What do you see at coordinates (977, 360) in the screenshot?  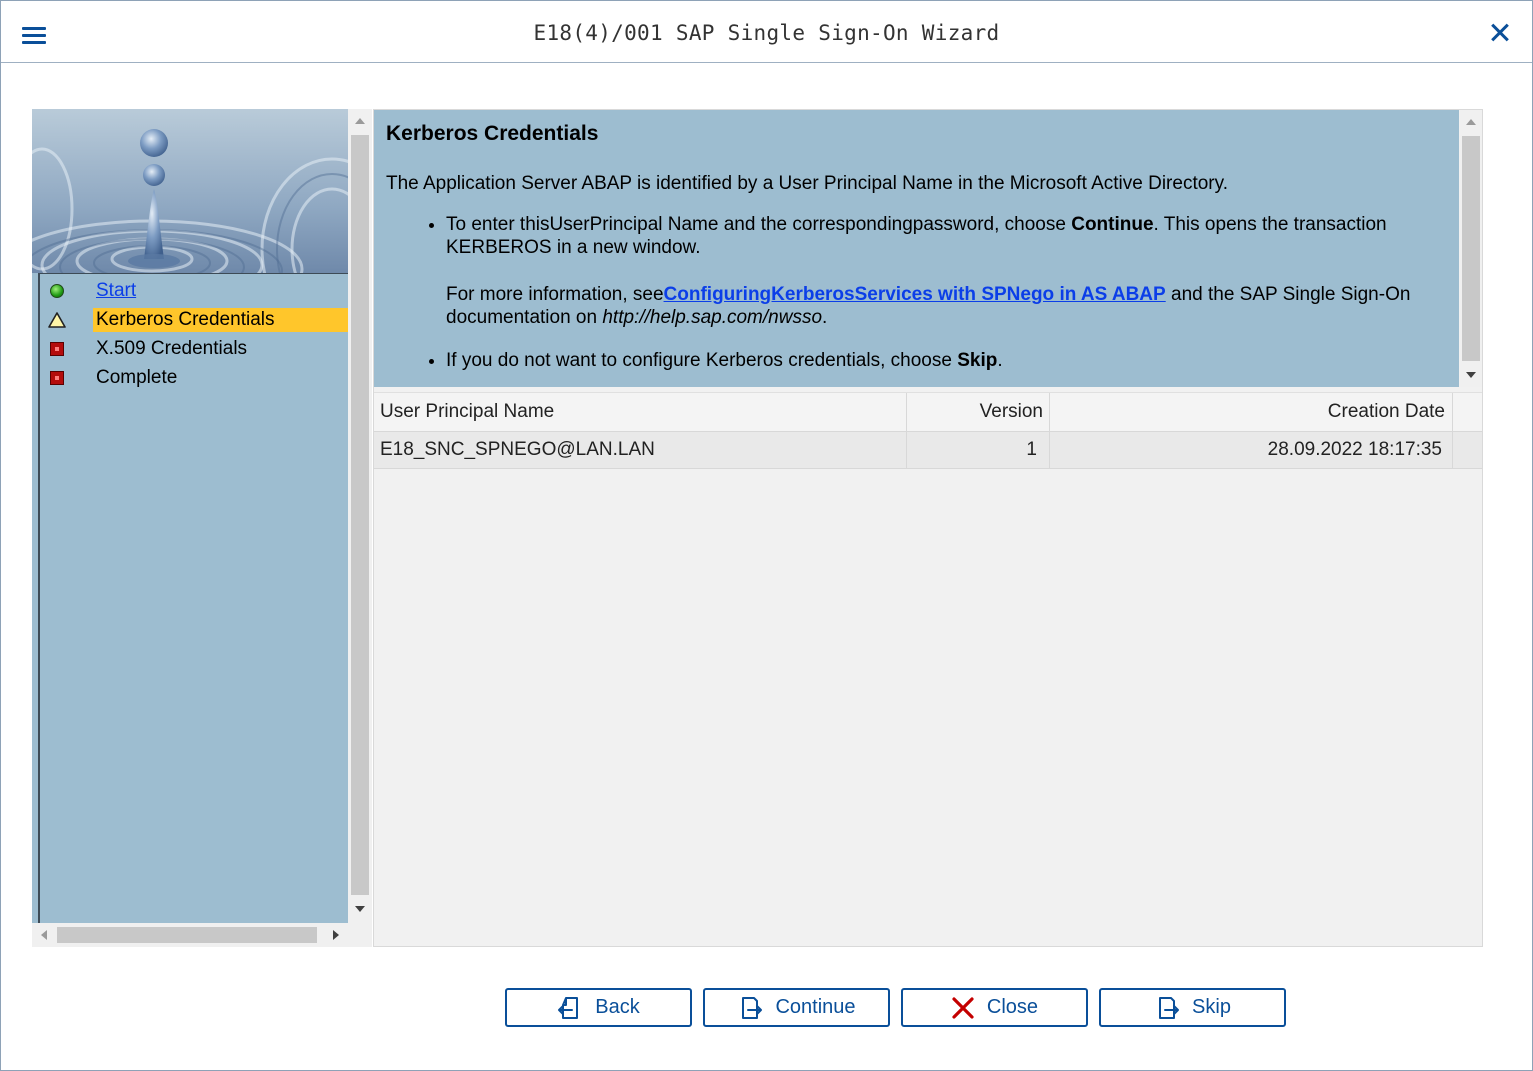 I see `instruction-bold: Skip` at bounding box center [977, 360].